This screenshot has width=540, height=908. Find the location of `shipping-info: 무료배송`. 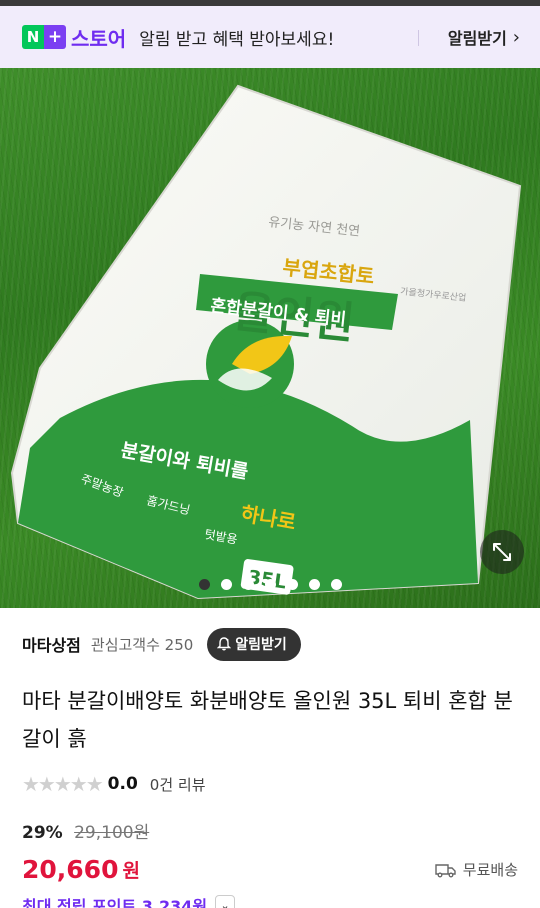

shipping-info: 무료배송 is located at coordinates (476, 869).